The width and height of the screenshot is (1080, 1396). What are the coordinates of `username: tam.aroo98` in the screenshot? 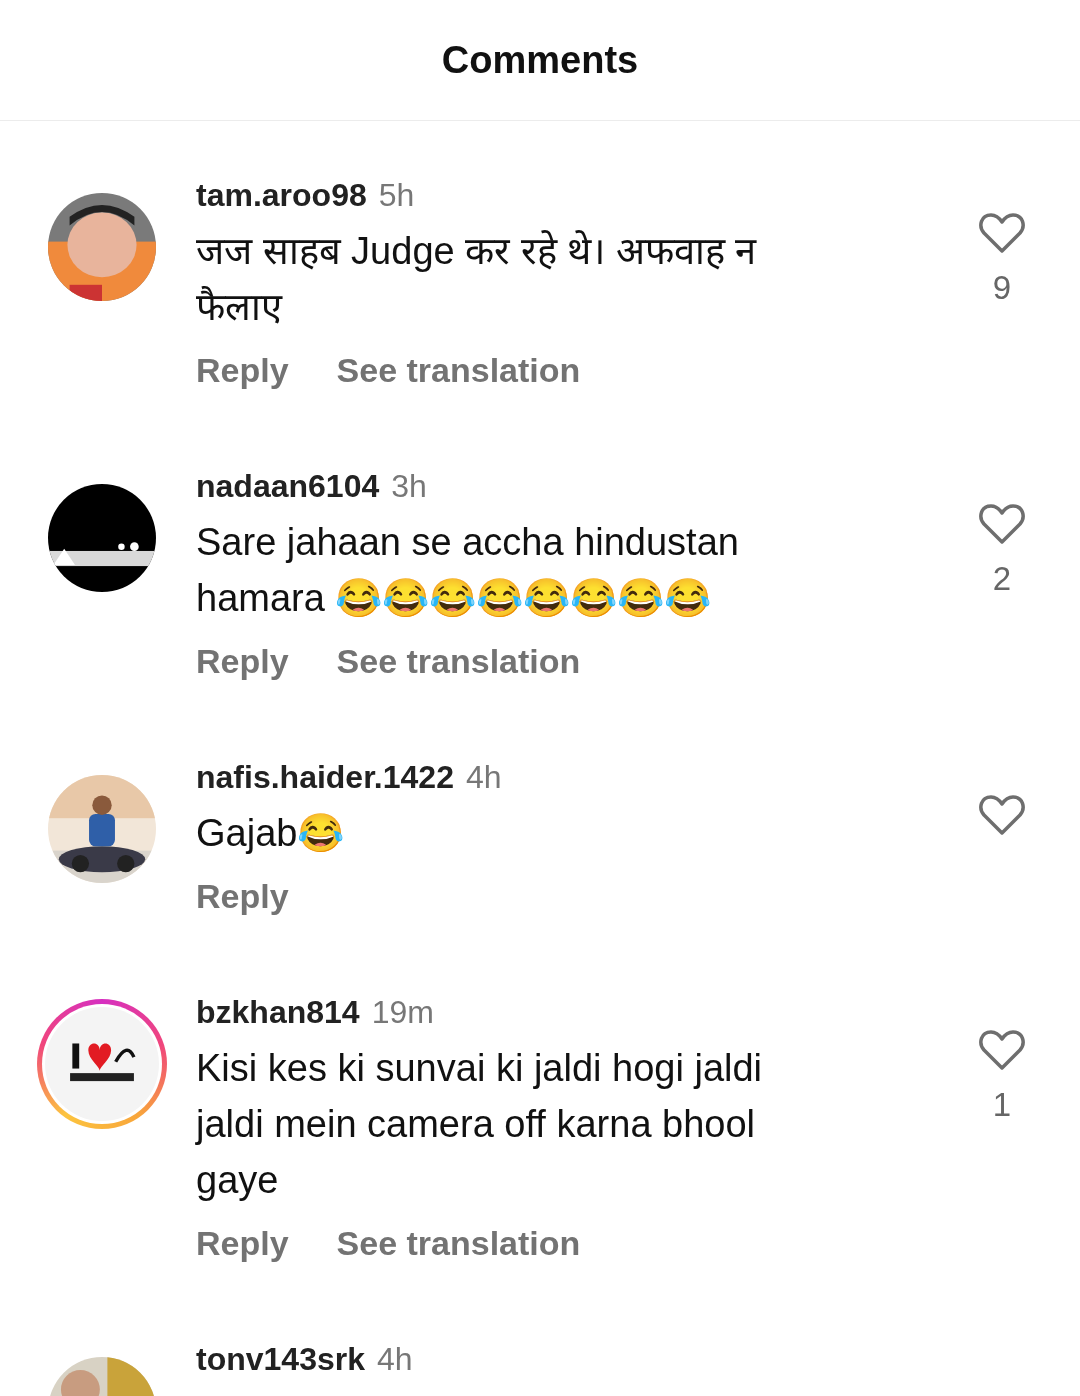 It's located at (281, 195).